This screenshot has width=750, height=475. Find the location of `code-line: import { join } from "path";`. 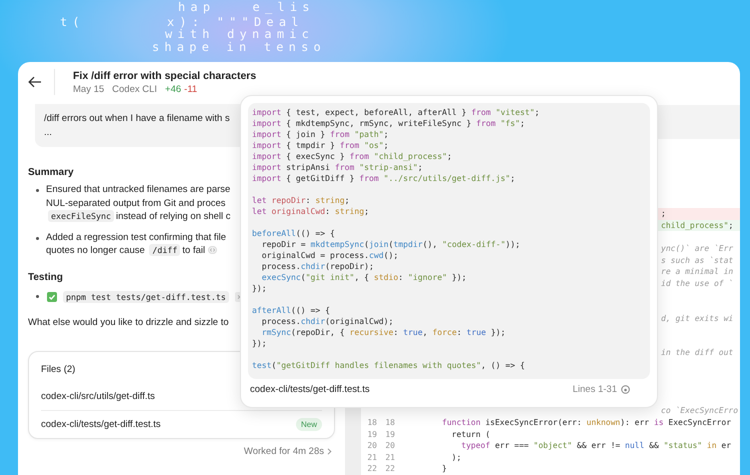

code-line: import { join } from "path"; is located at coordinates (321, 134).